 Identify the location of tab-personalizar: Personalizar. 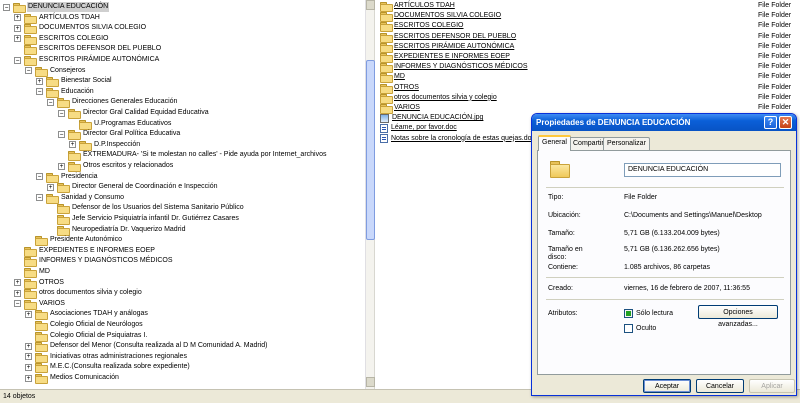
(626, 143).